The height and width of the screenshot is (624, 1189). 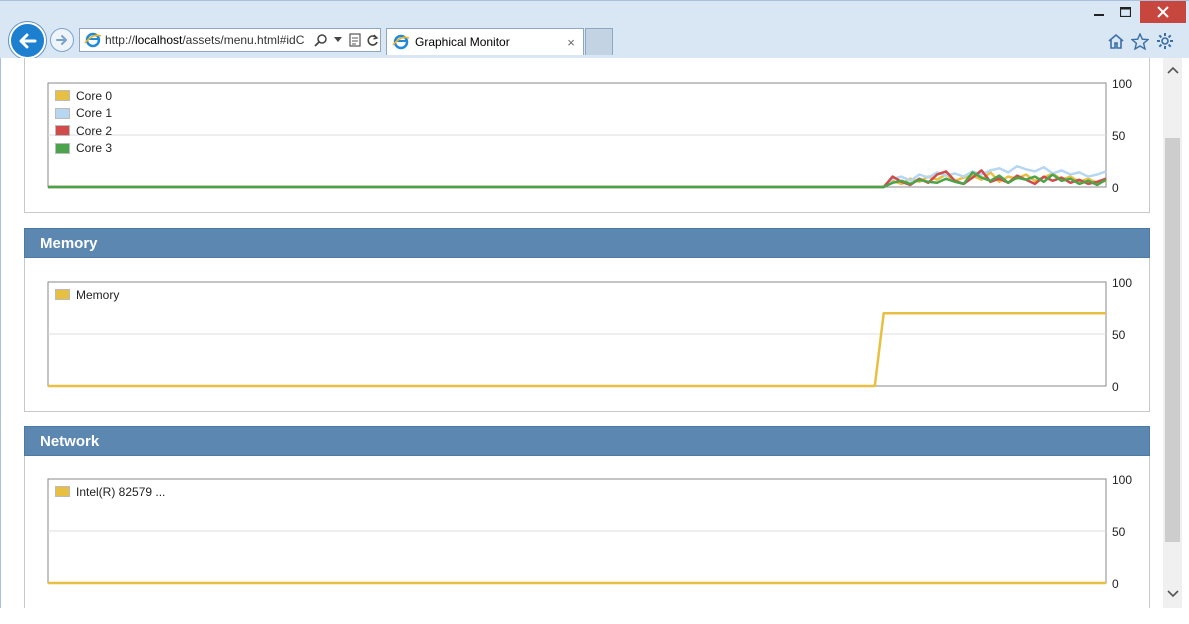 I want to click on scroll-up-button, so click(x=1172, y=70).